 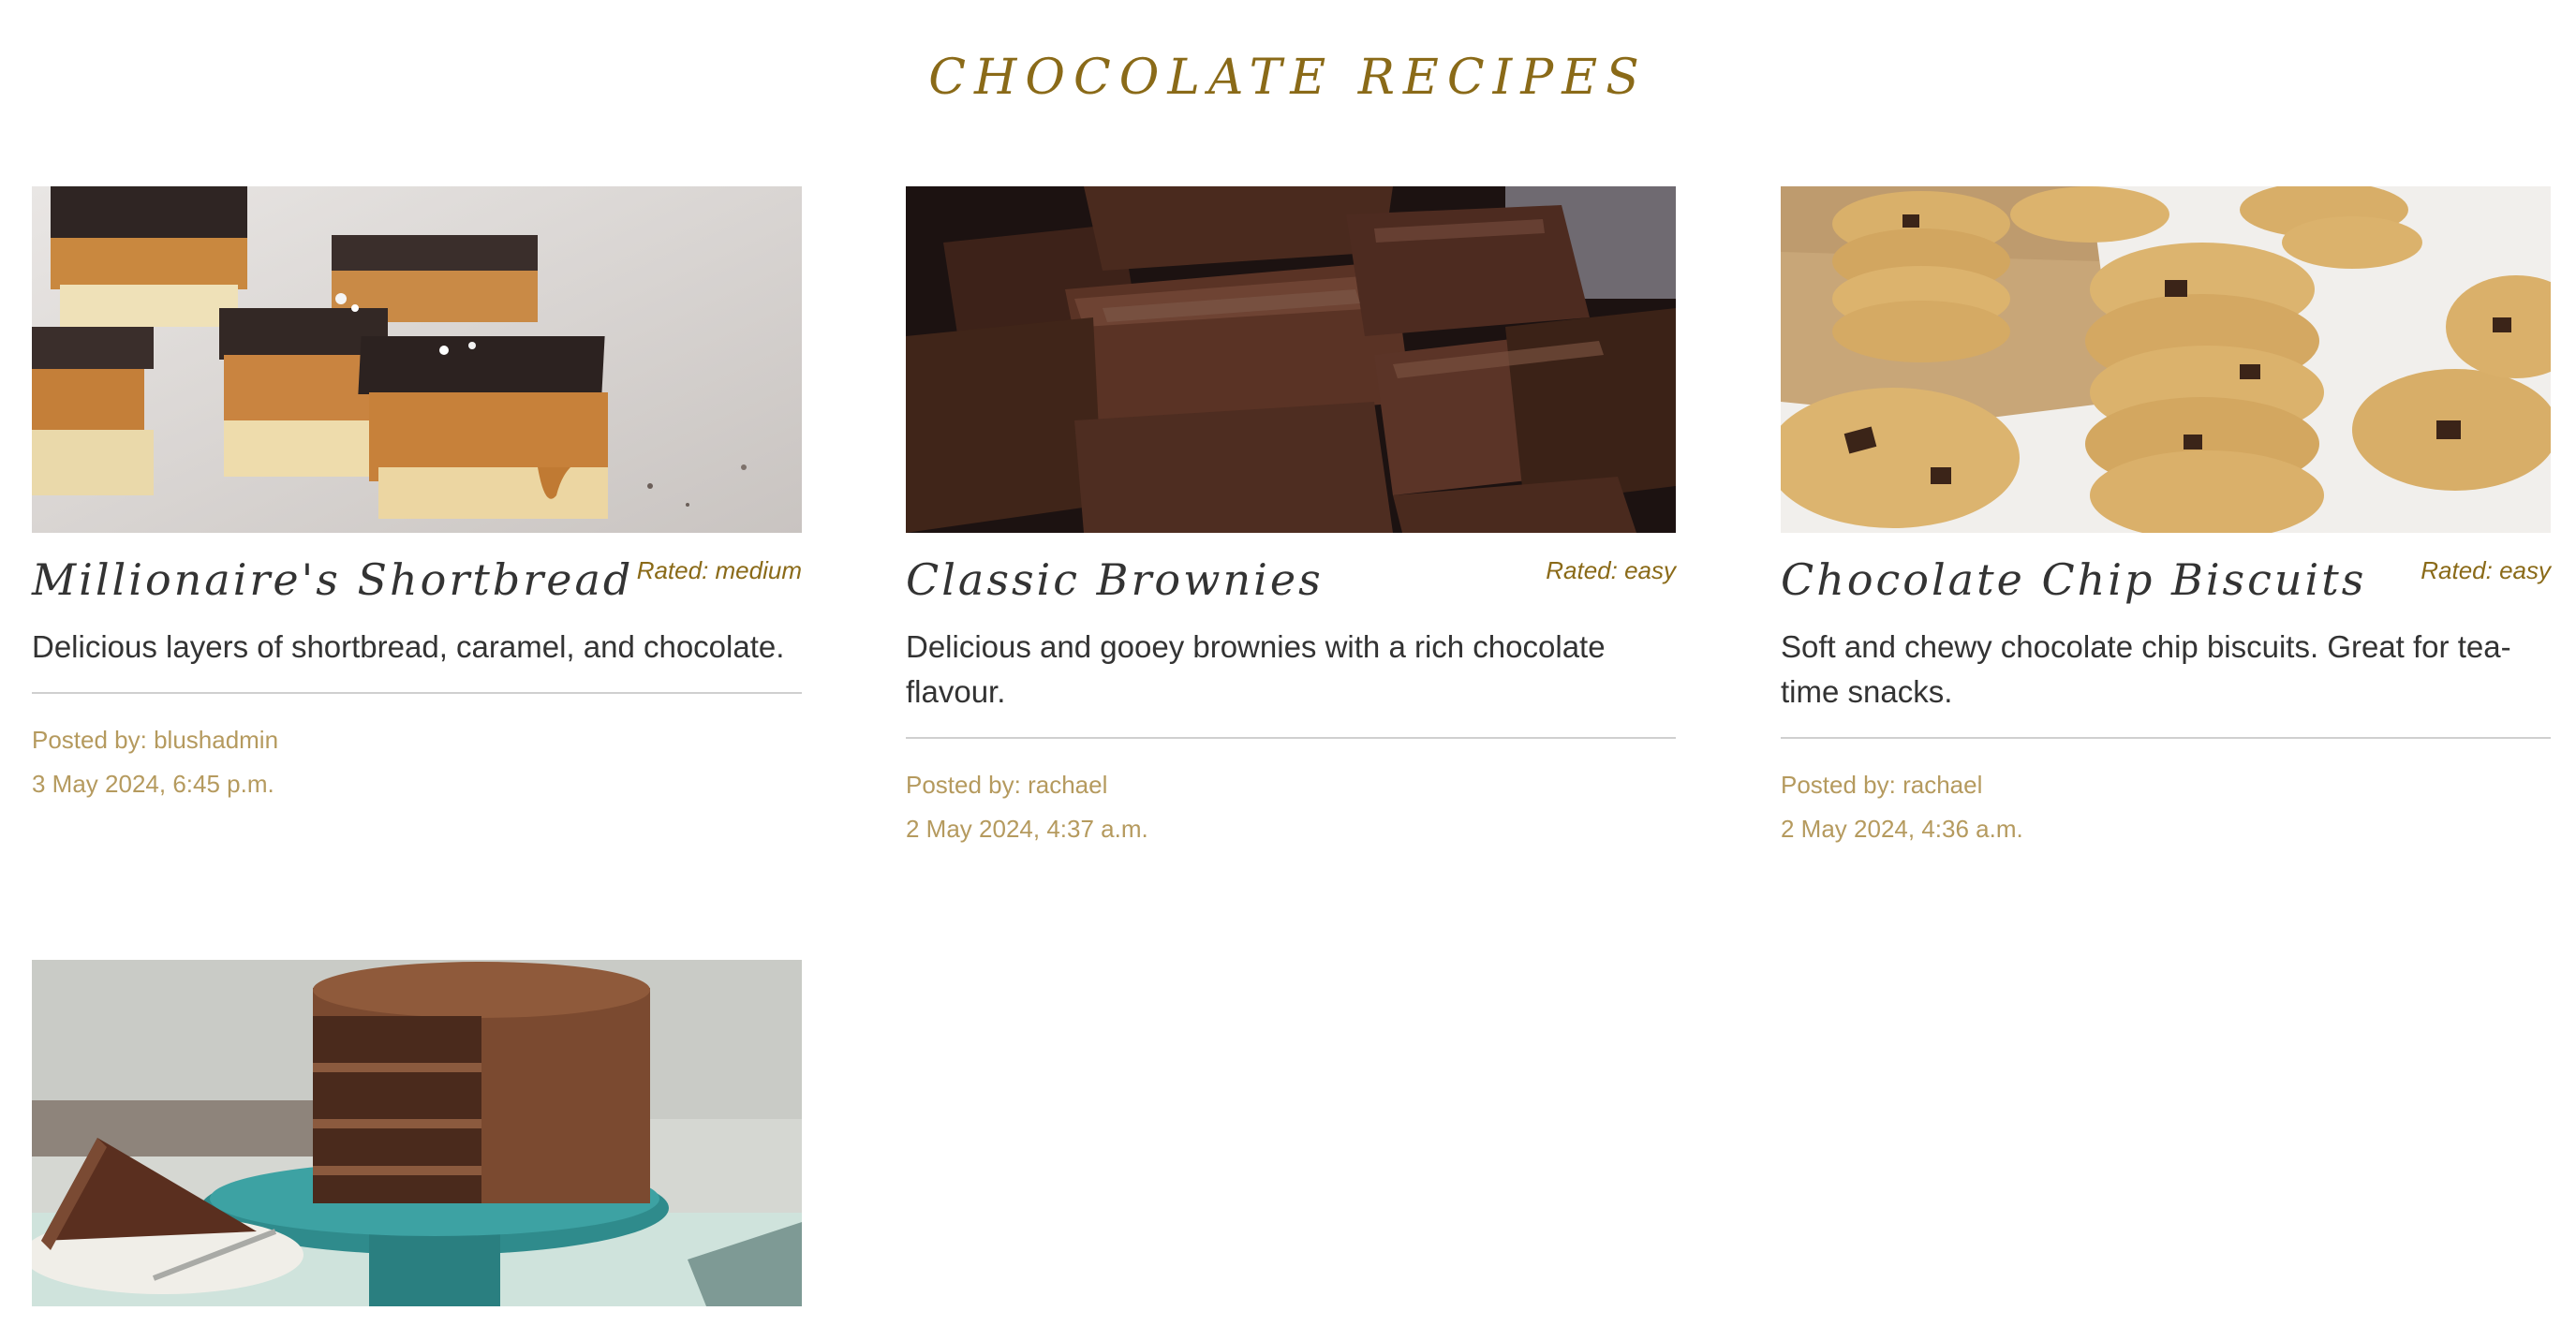 I want to click on recipe-title: Millionaire's Shortbread, so click(x=333, y=580).